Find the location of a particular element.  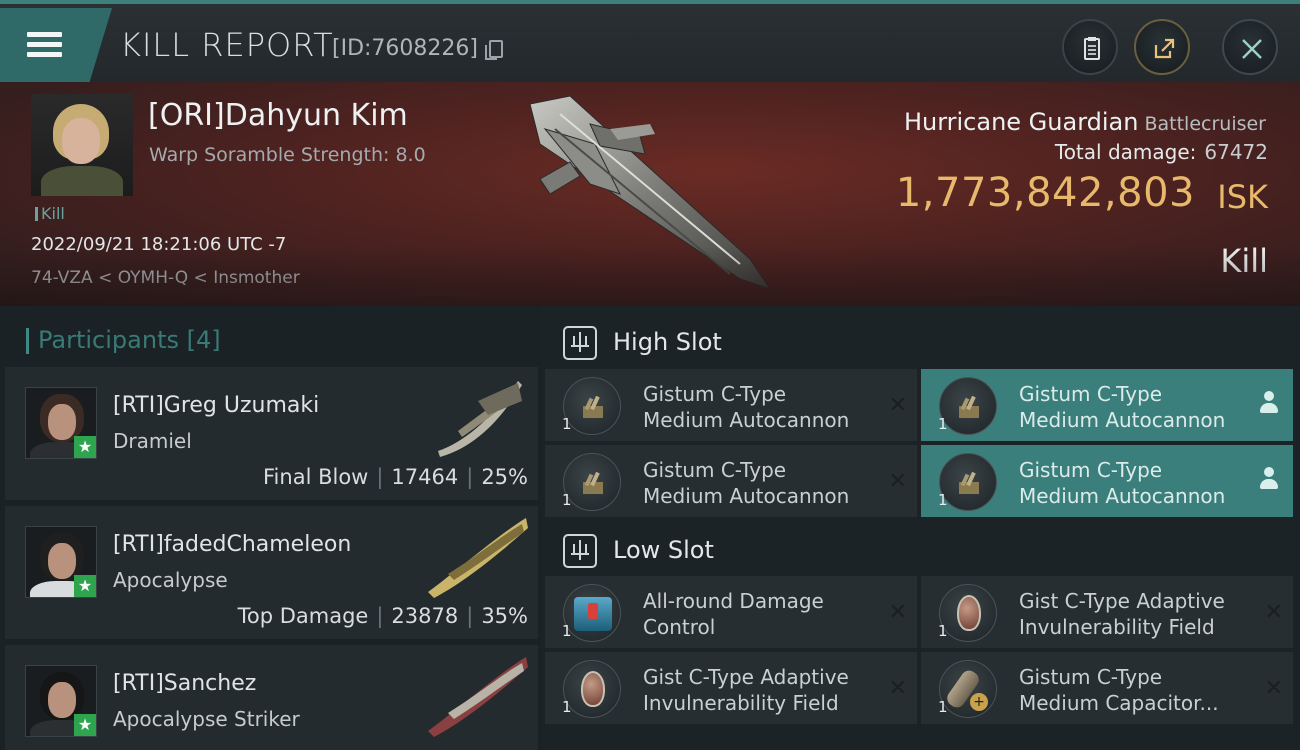

isk-unit: ISK is located at coordinates (1242, 197).